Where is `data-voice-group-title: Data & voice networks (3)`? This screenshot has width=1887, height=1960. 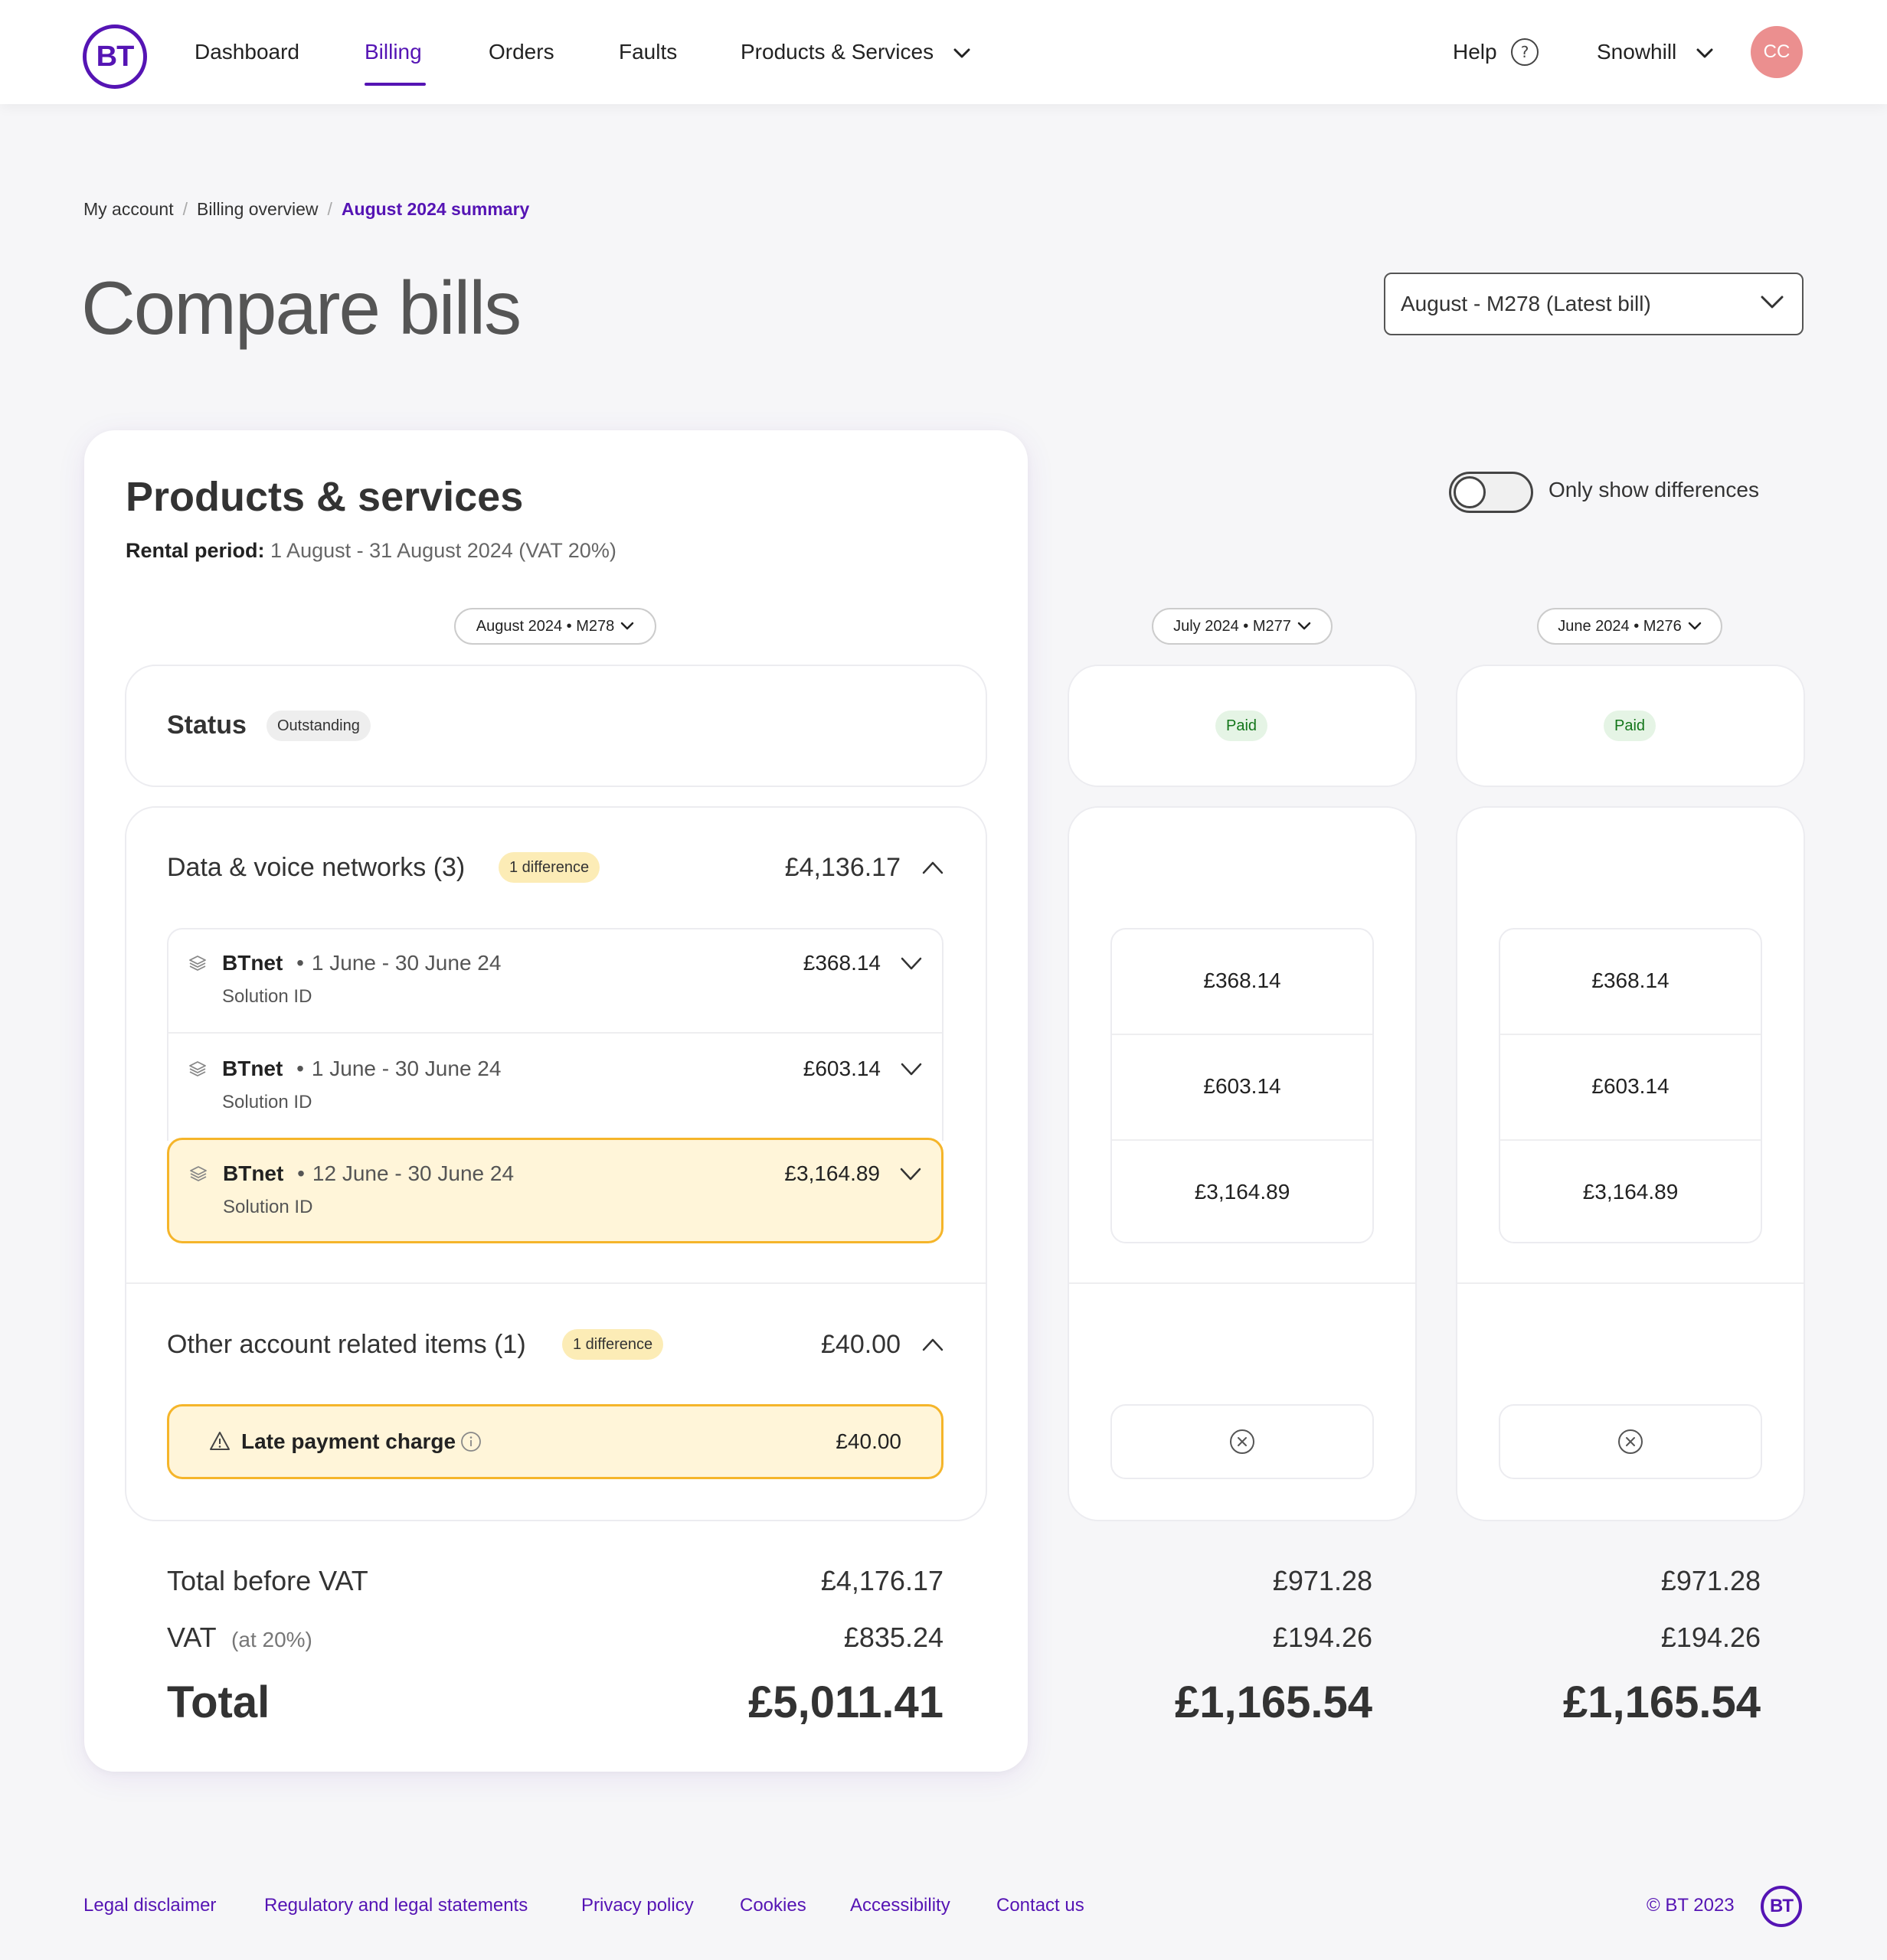 data-voice-group-title: Data & voice networks (3) is located at coordinates (316, 867).